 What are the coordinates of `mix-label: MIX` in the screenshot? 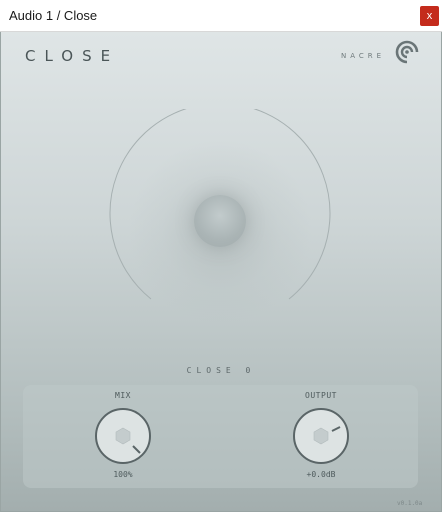 It's located at (123, 395).